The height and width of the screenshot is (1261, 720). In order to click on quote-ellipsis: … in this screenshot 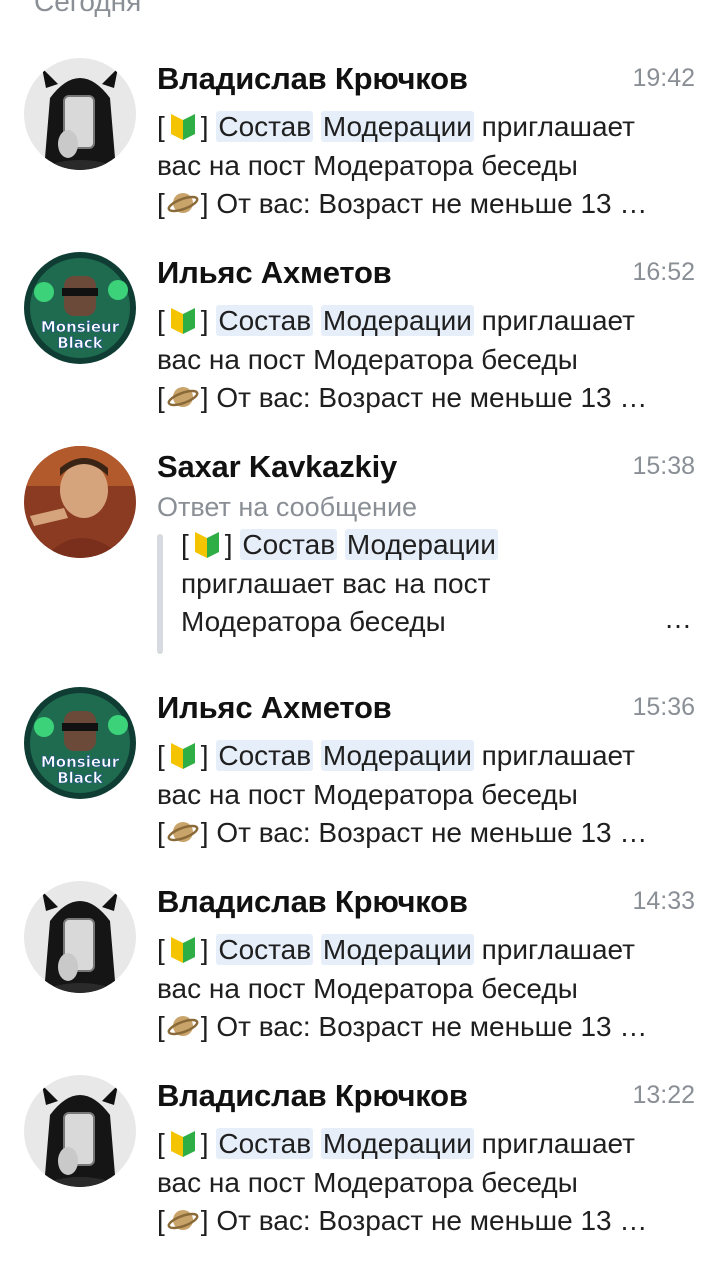, I will do `click(678, 618)`.